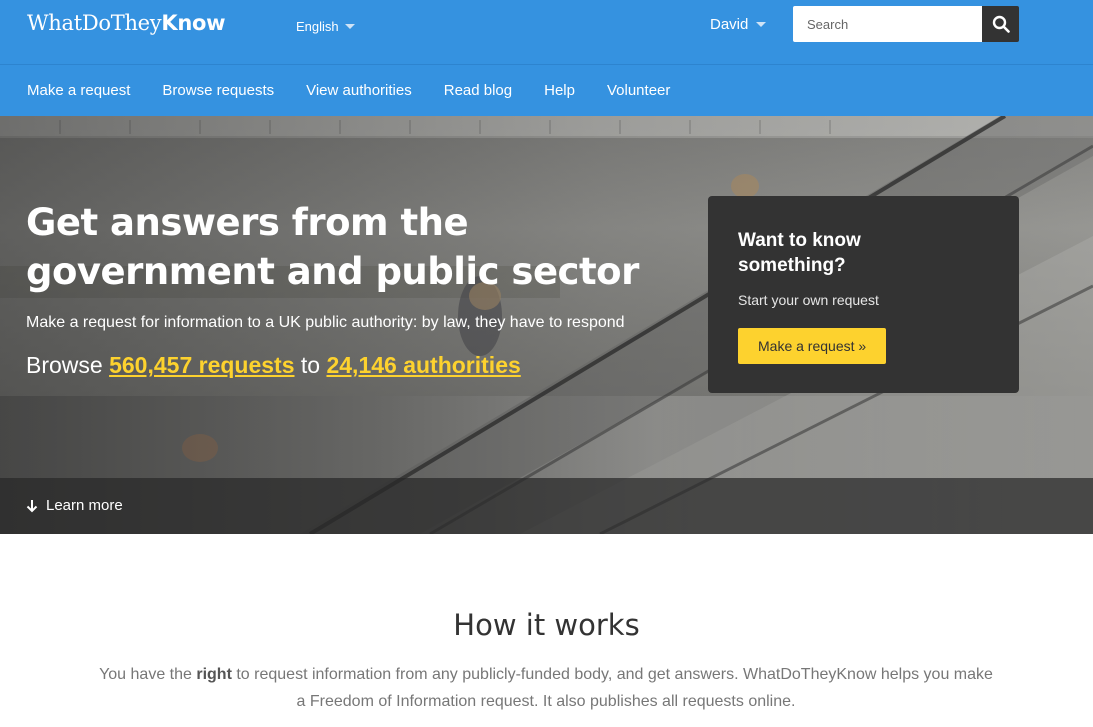  Describe the element at coordinates (310, 365) in the screenshot. I see `browse-middle: to` at that location.